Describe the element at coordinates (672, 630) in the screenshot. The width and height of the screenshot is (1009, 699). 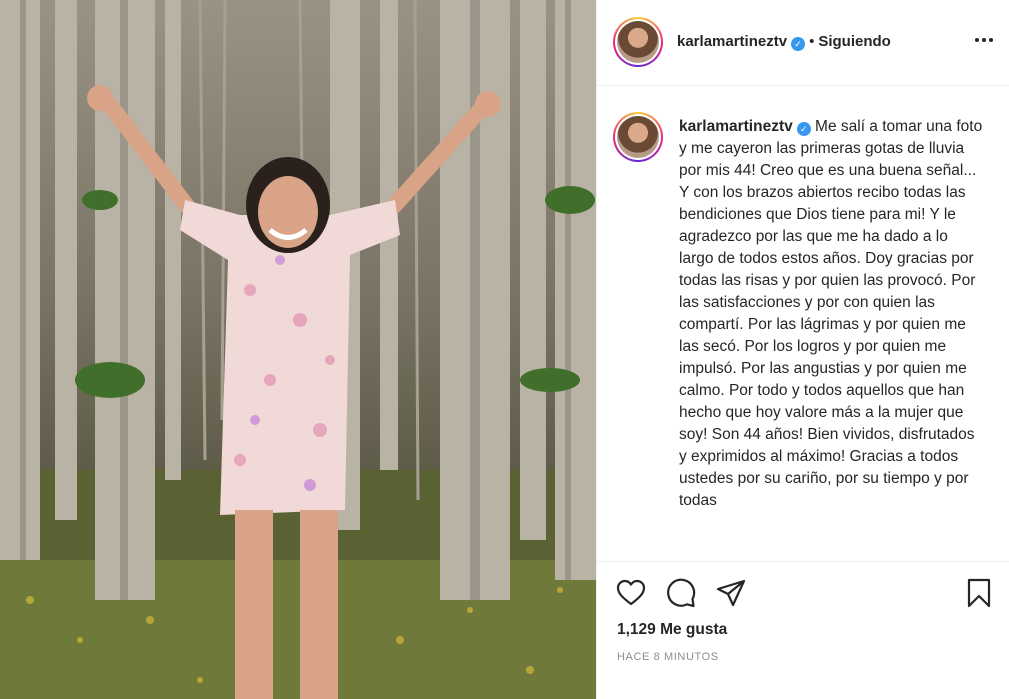
I see `like-count: 1,129 Me gusta` at that location.